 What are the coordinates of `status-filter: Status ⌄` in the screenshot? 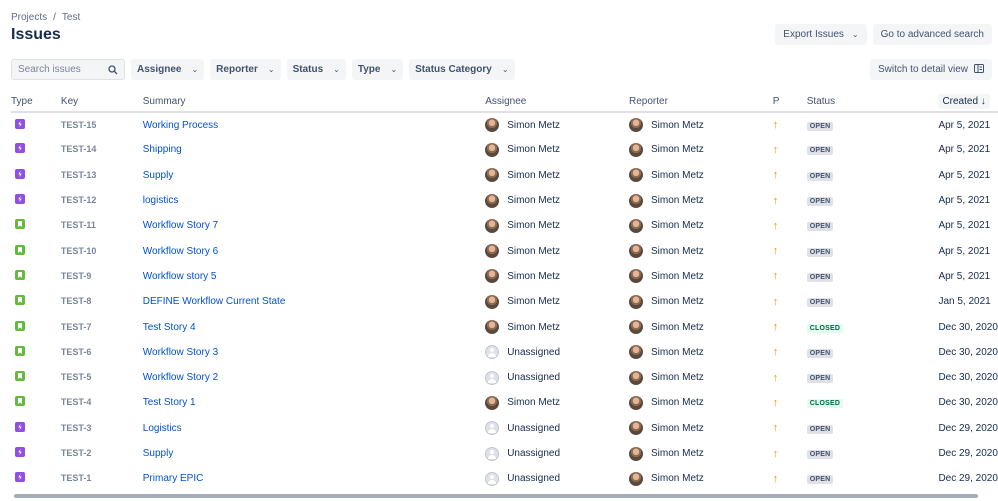 It's located at (316, 69).